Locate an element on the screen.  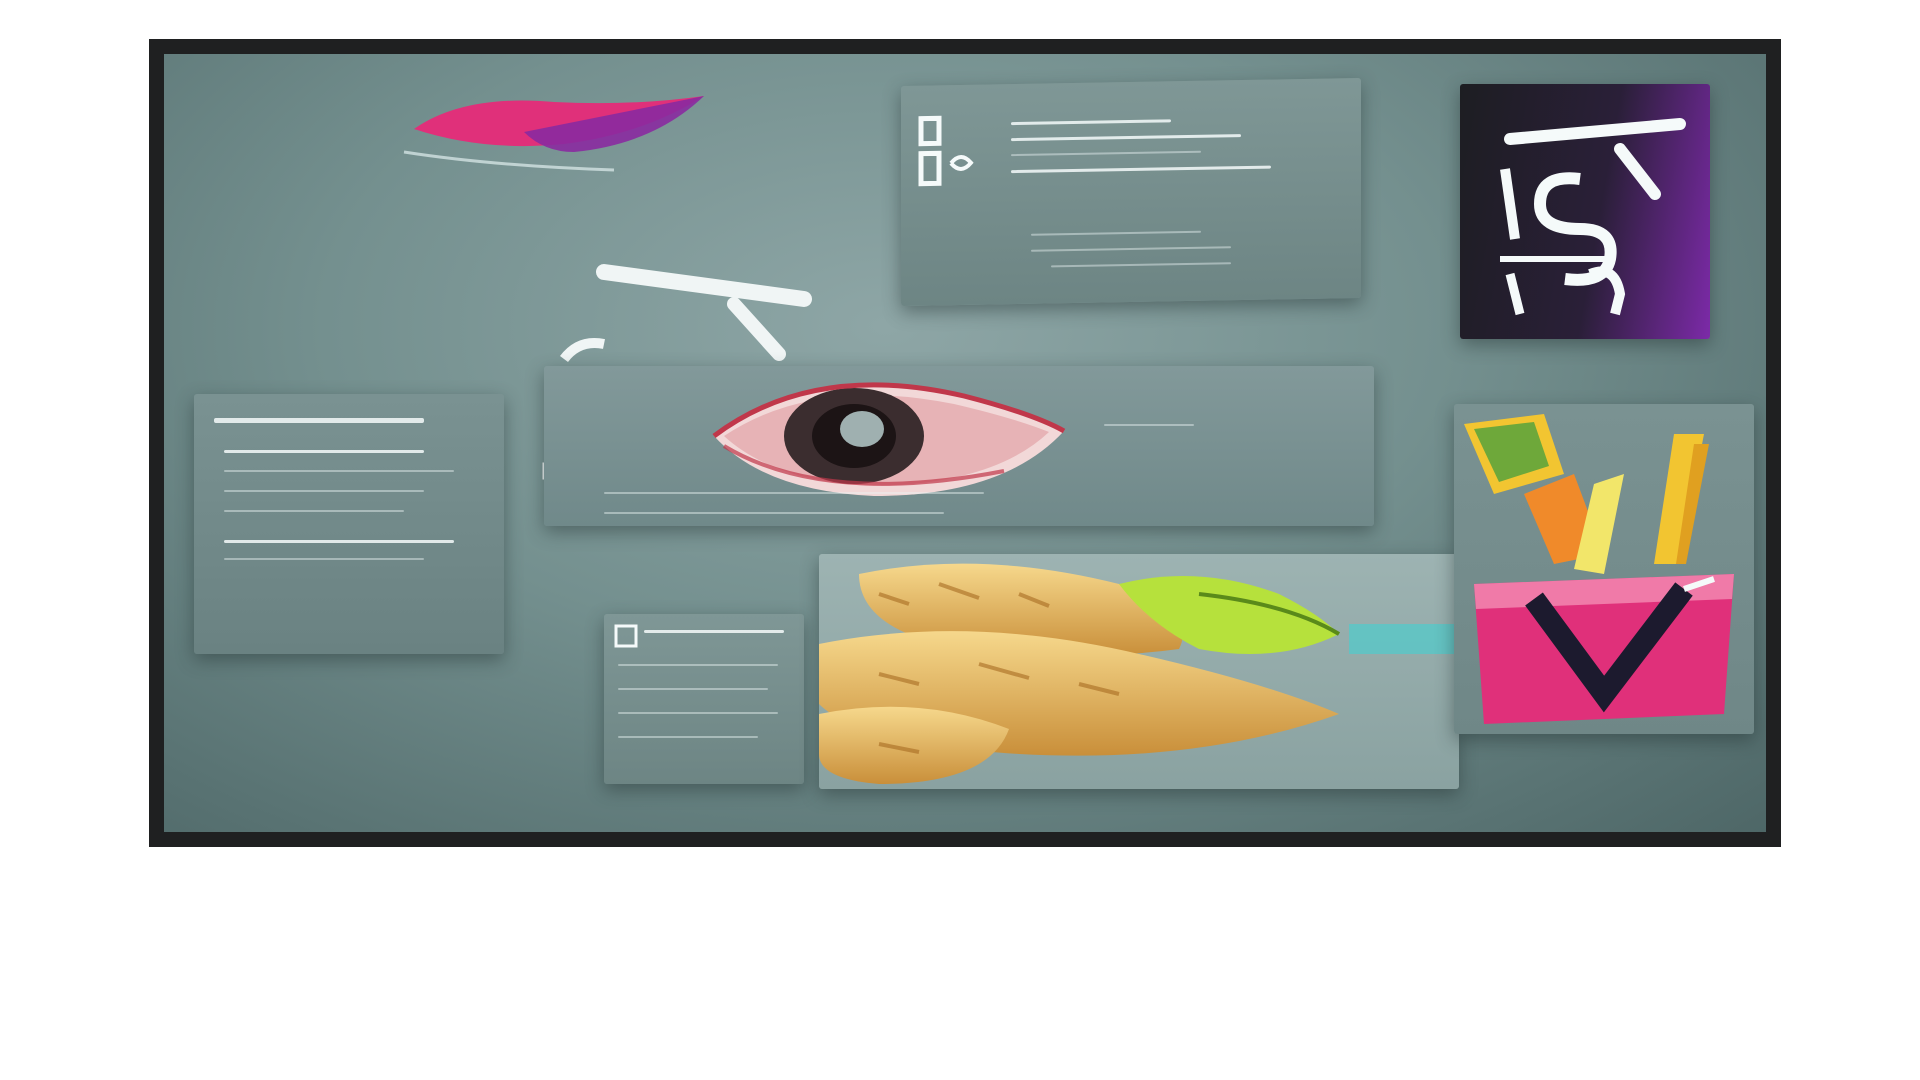
pencil-cup-panel is located at coordinates (1604, 569).